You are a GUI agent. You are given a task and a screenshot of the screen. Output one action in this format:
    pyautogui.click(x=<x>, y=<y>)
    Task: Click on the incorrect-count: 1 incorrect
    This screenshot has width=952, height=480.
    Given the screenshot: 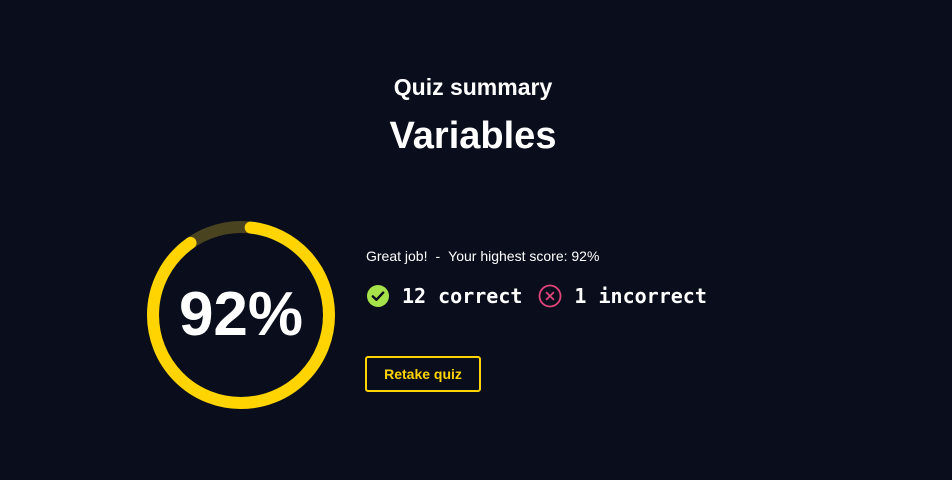 What is the action you would take?
    pyautogui.click(x=640, y=296)
    